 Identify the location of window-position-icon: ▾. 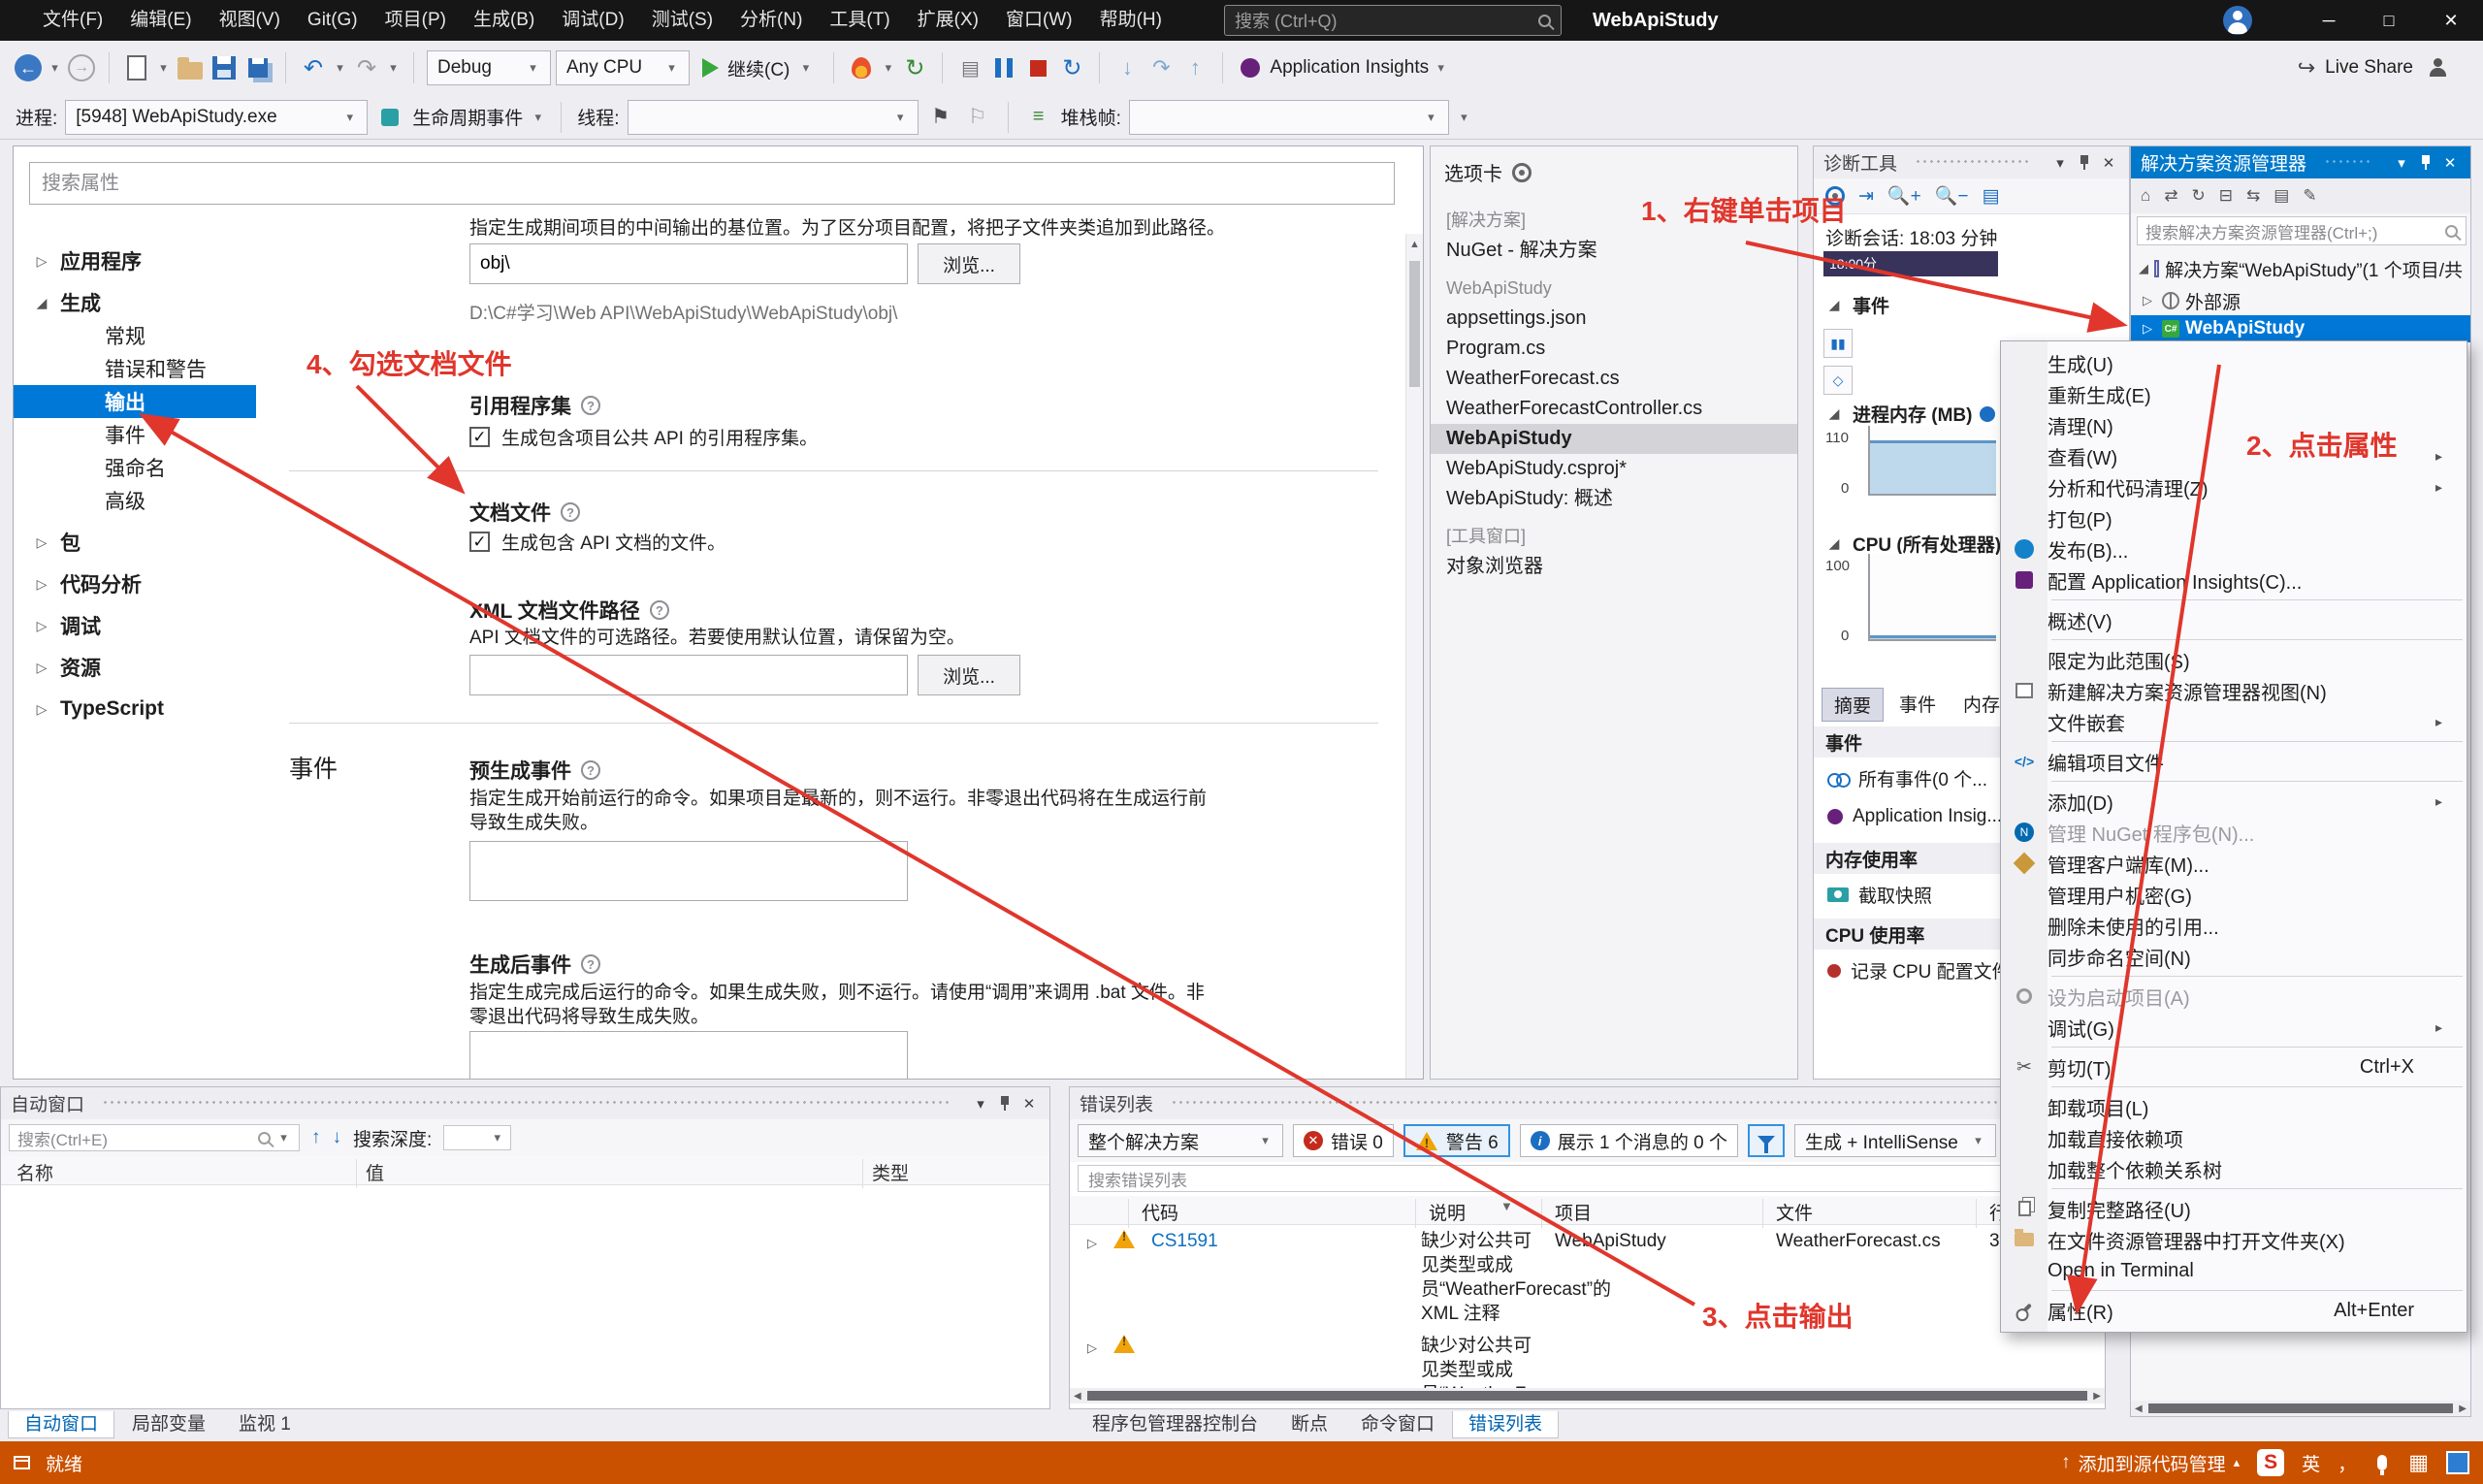
(981, 1104).